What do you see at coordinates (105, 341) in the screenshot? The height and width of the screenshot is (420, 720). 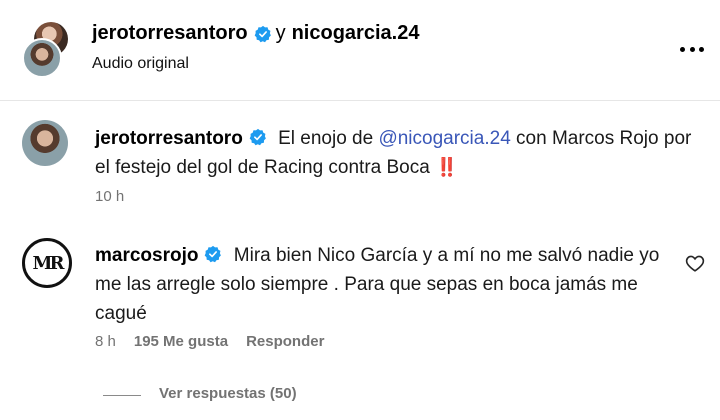 I see `comment-timestamp: 8 h` at bounding box center [105, 341].